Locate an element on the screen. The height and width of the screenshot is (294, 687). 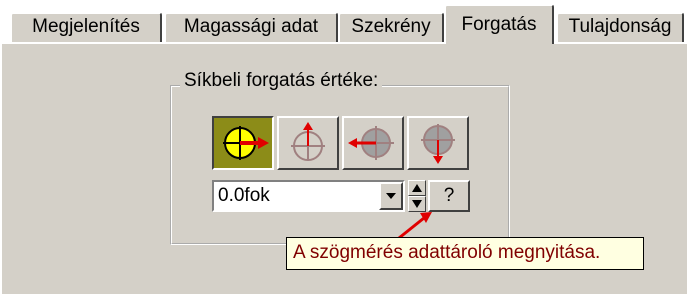
rotate-up-button is located at coordinates (308, 143).